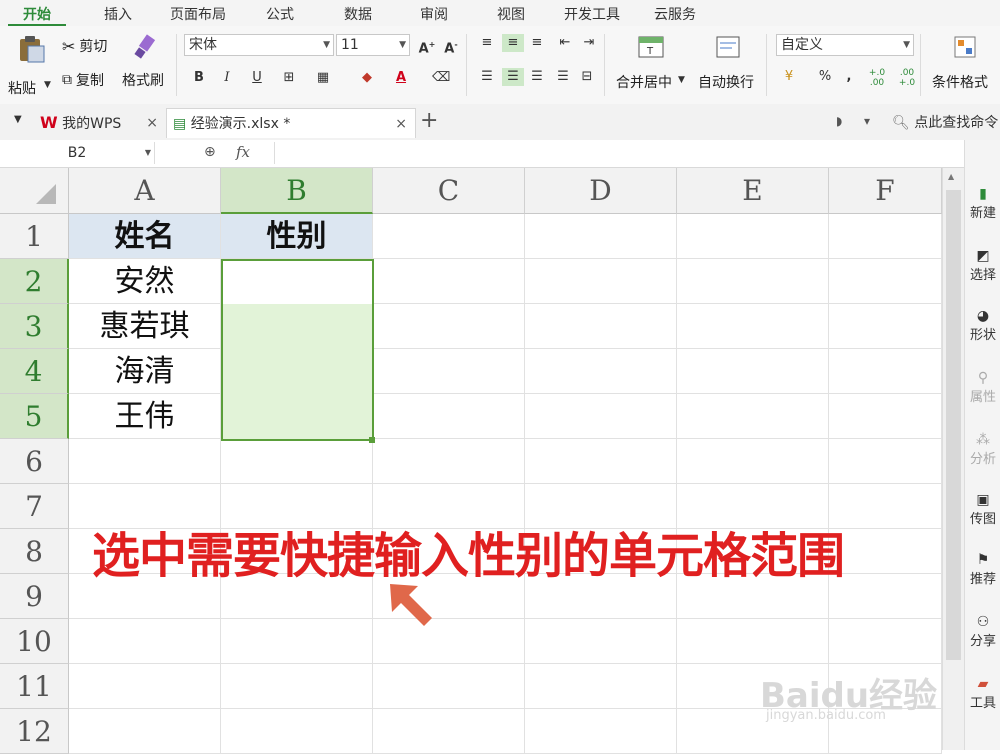  I want to click on cell-a1: 姓名, so click(145, 236).